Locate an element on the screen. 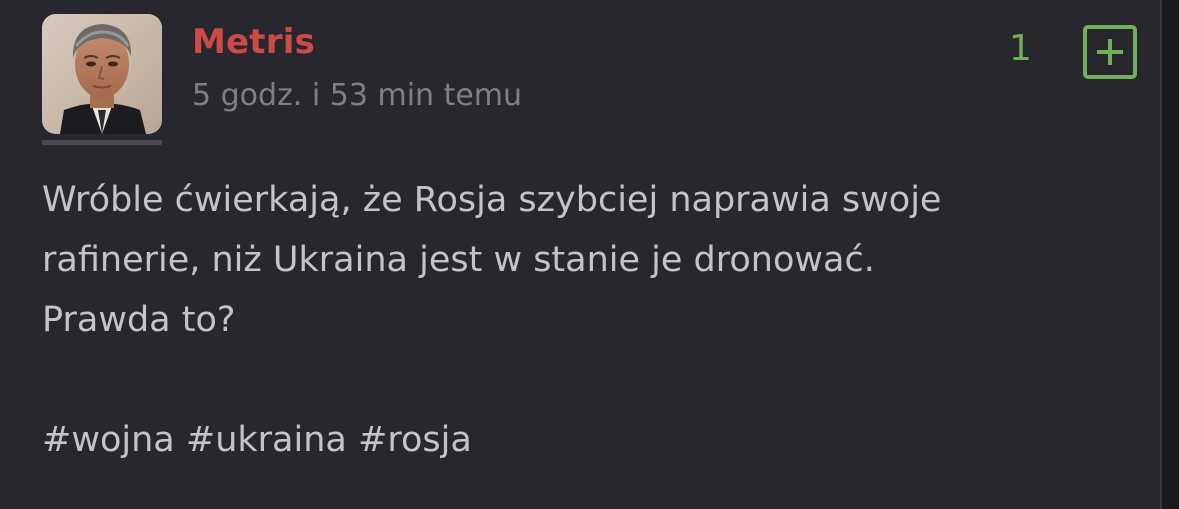 The width and height of the screenshot is (1179, 509). avatar-underline is located at coordinates (102, 142).